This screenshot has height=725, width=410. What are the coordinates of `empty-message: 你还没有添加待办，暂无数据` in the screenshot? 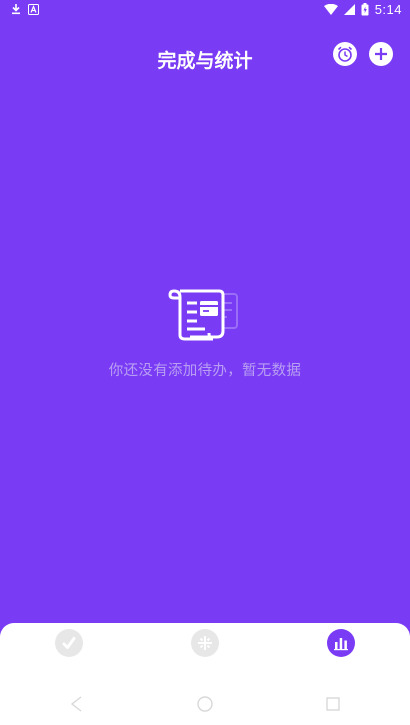 It's located at (205, 371).